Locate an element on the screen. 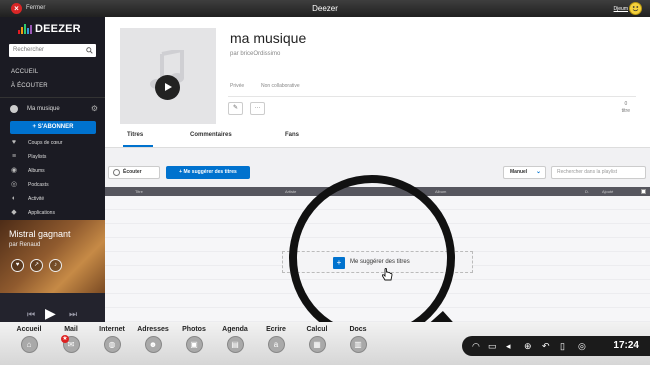 Image resolution: width=650 pixels, height=365 pixels. dock-app-contacts: Adresses ☻ is located at coordinates (153, 345).